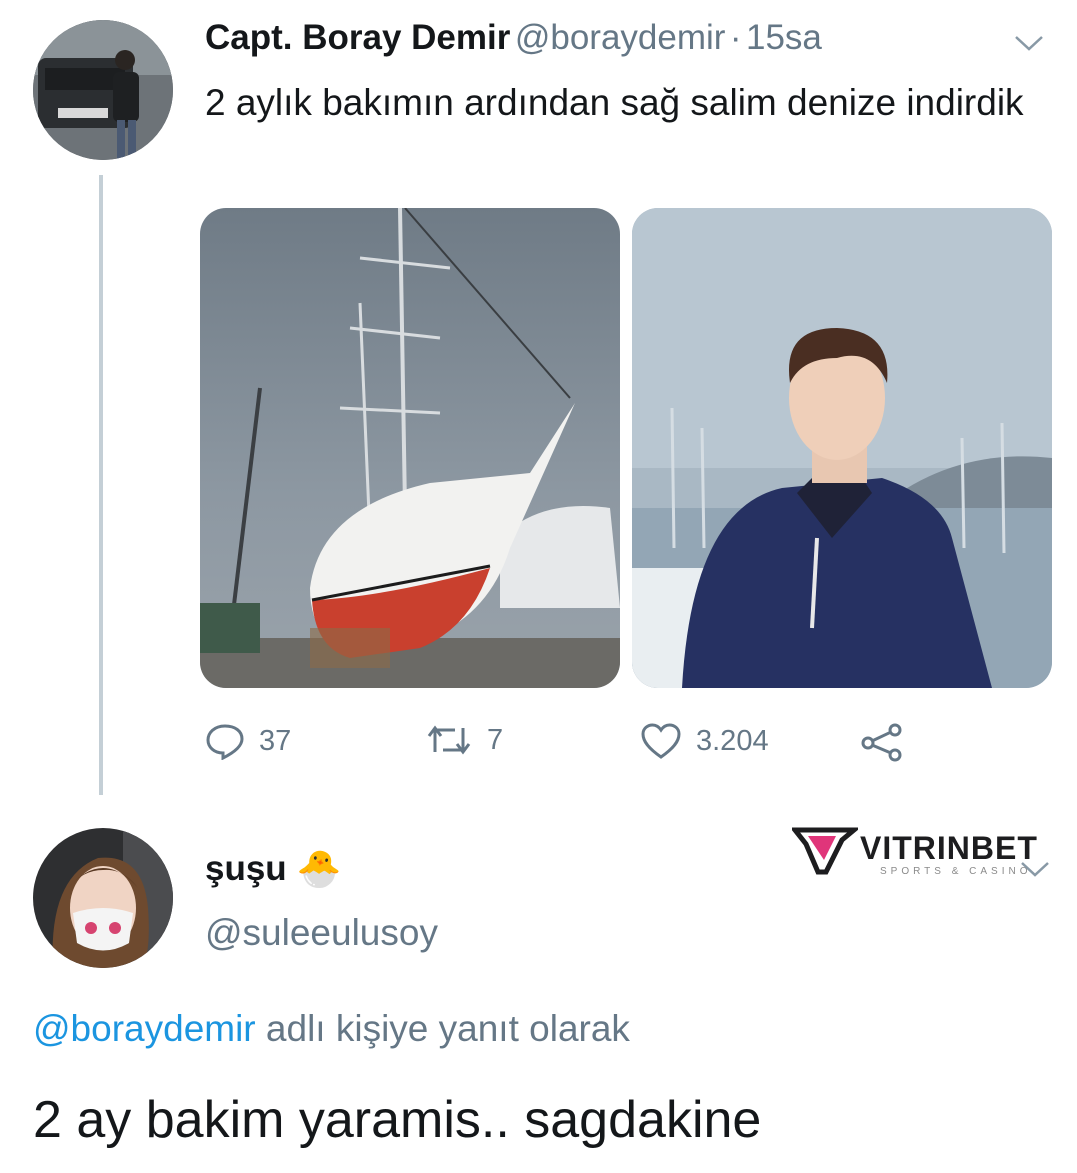  I want to click on watermark: VITRINBET SPORTS & CASINO, so click(914, 854).